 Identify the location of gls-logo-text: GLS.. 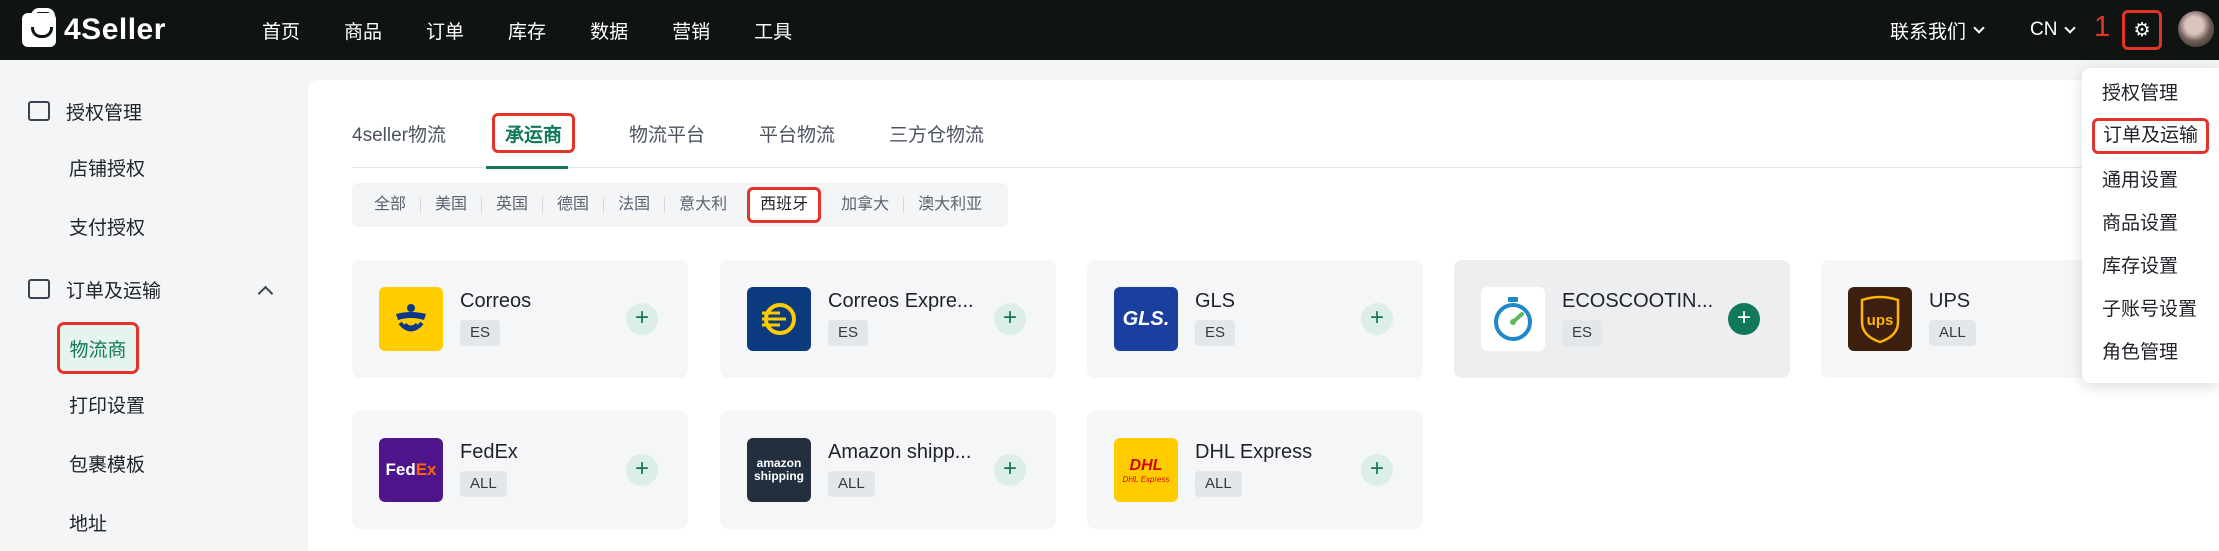
(1146, 318).